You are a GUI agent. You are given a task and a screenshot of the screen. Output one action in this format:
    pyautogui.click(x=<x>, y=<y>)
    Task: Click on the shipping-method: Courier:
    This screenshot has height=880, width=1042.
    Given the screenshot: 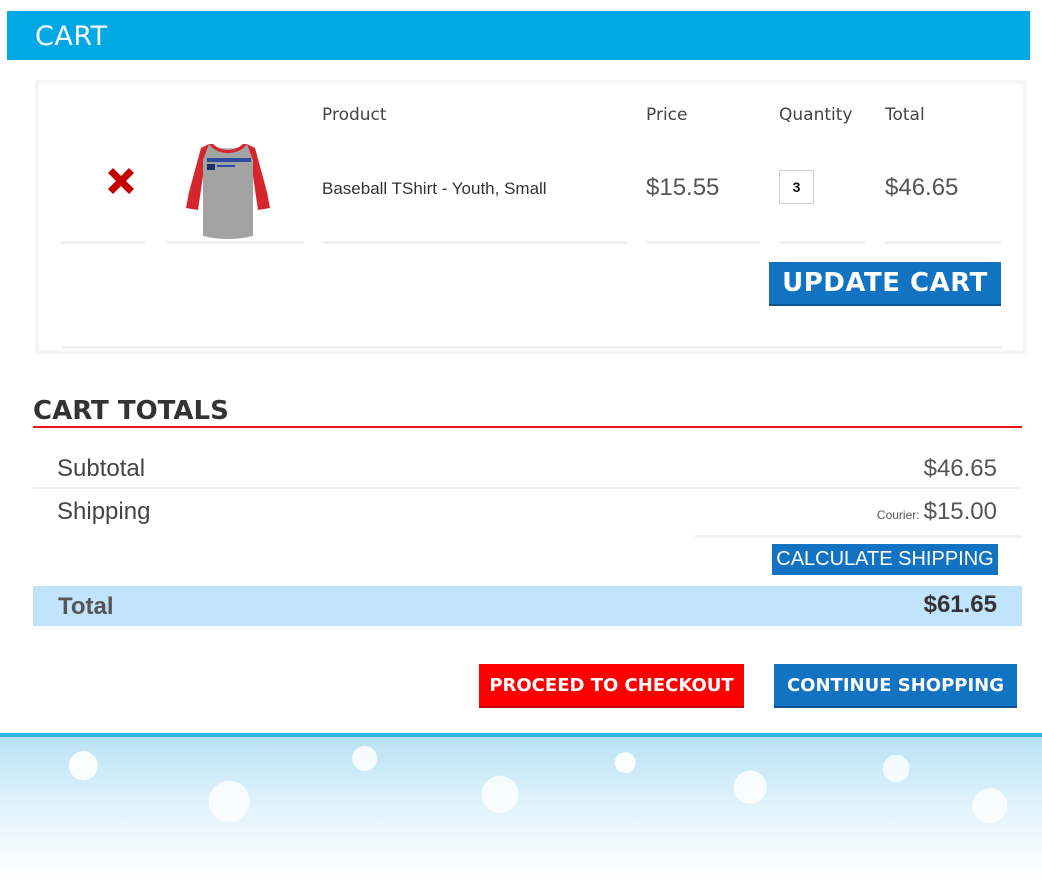 What is the action you would take?
    pyautogui.click(x=898, y=515)
    